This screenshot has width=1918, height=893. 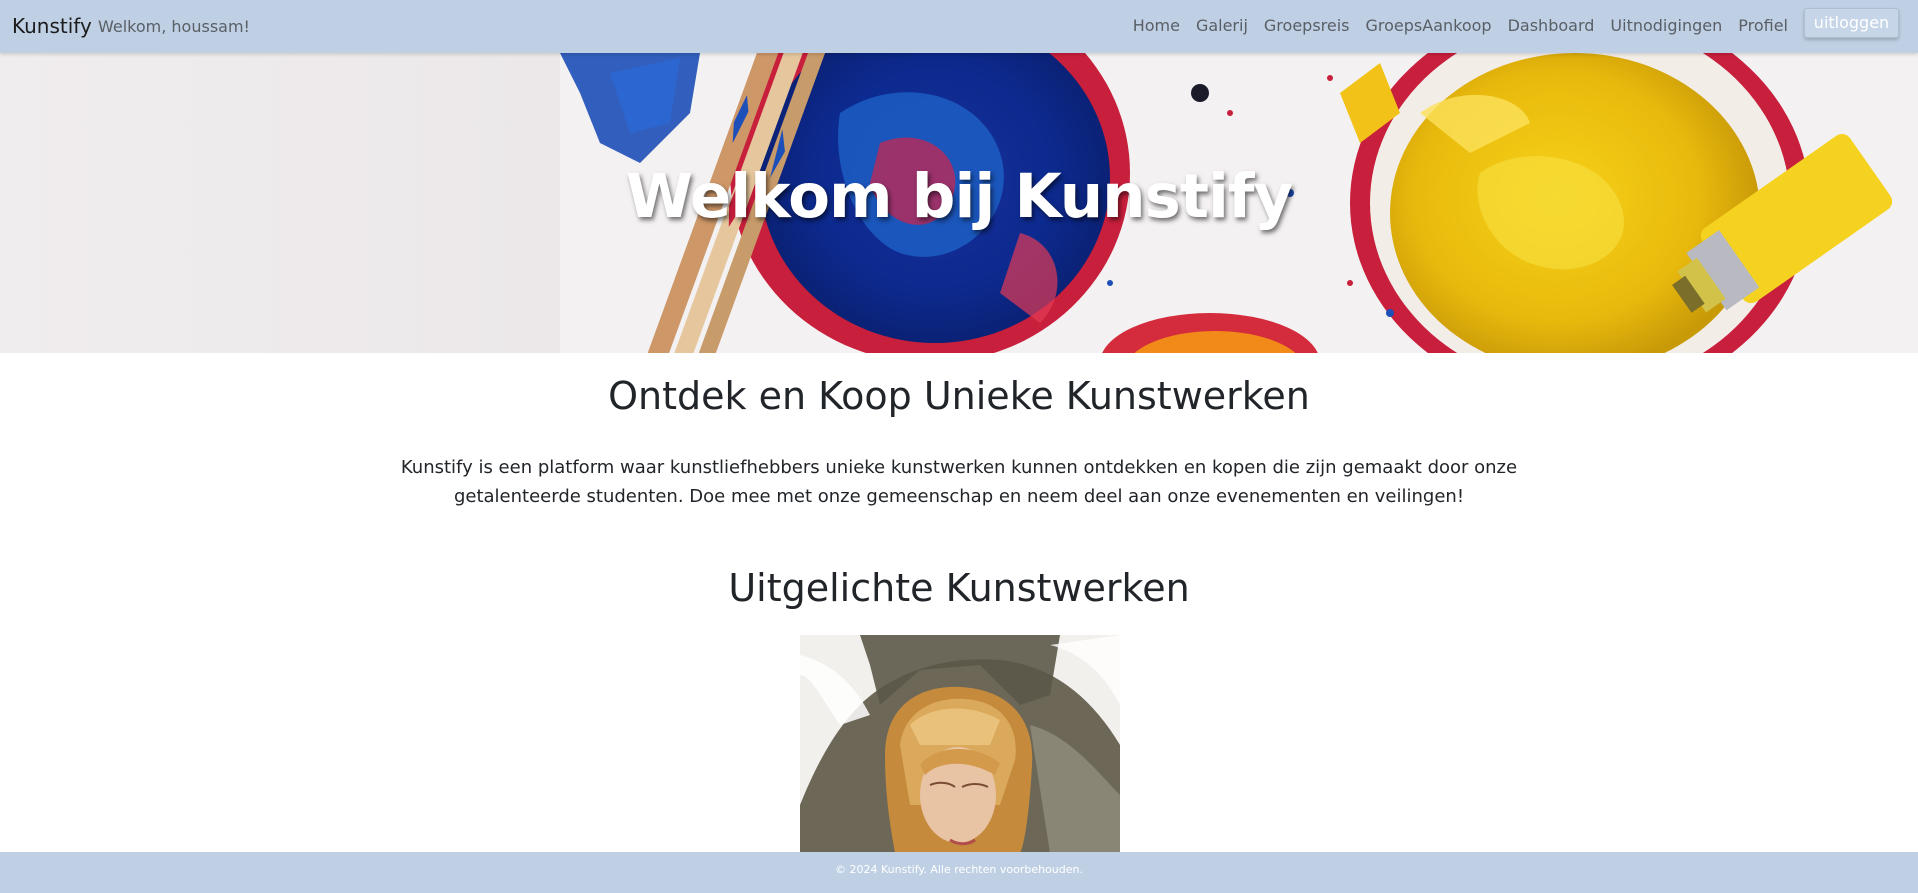 I want to click on nav-link-home: Home, so click(x=1156, y=25).